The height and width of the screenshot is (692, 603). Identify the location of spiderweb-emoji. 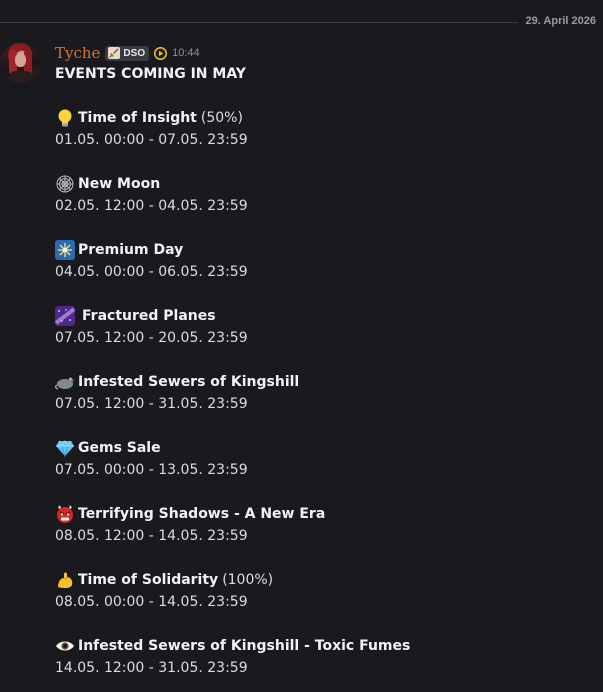
(65, 184).